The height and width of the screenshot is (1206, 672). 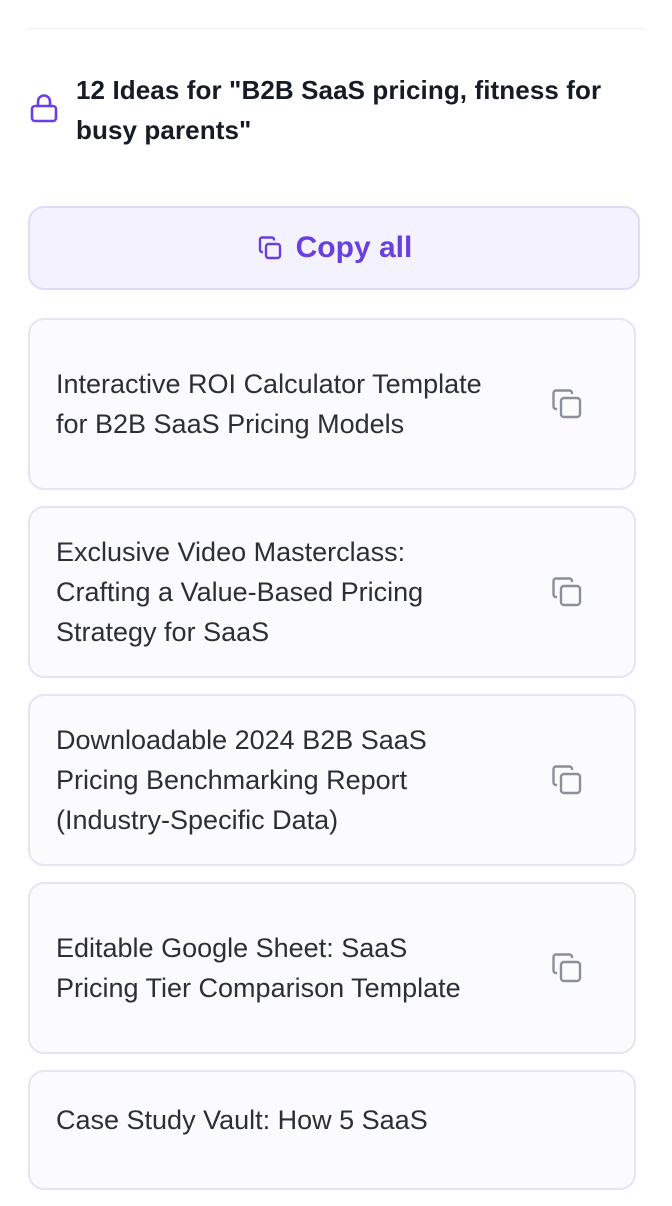 What do you see at coordinates (242, 1120) in the screenshot?
I see `idea-text: Case Study Vault: How 5 SaaS` at bounding box center [242, 1120].